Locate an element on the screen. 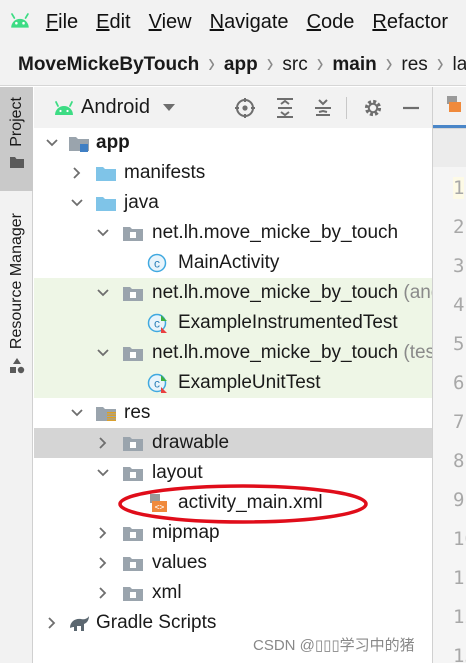 The width and height of the screenshot is (466, 663). tree-node-qualifier: (tes is located at coordinates (415, 352).